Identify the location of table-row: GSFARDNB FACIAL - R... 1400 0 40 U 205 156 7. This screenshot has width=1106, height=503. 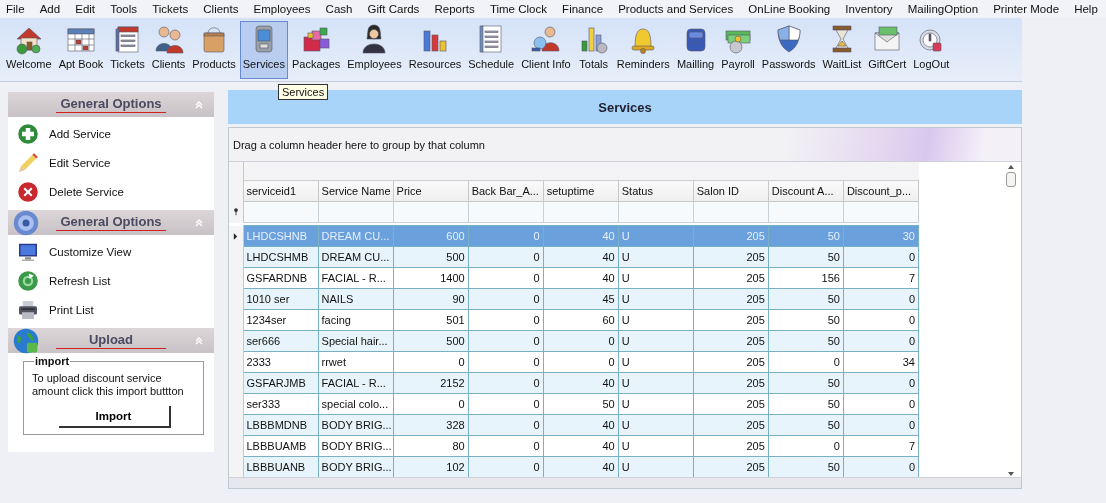
(574, 278).